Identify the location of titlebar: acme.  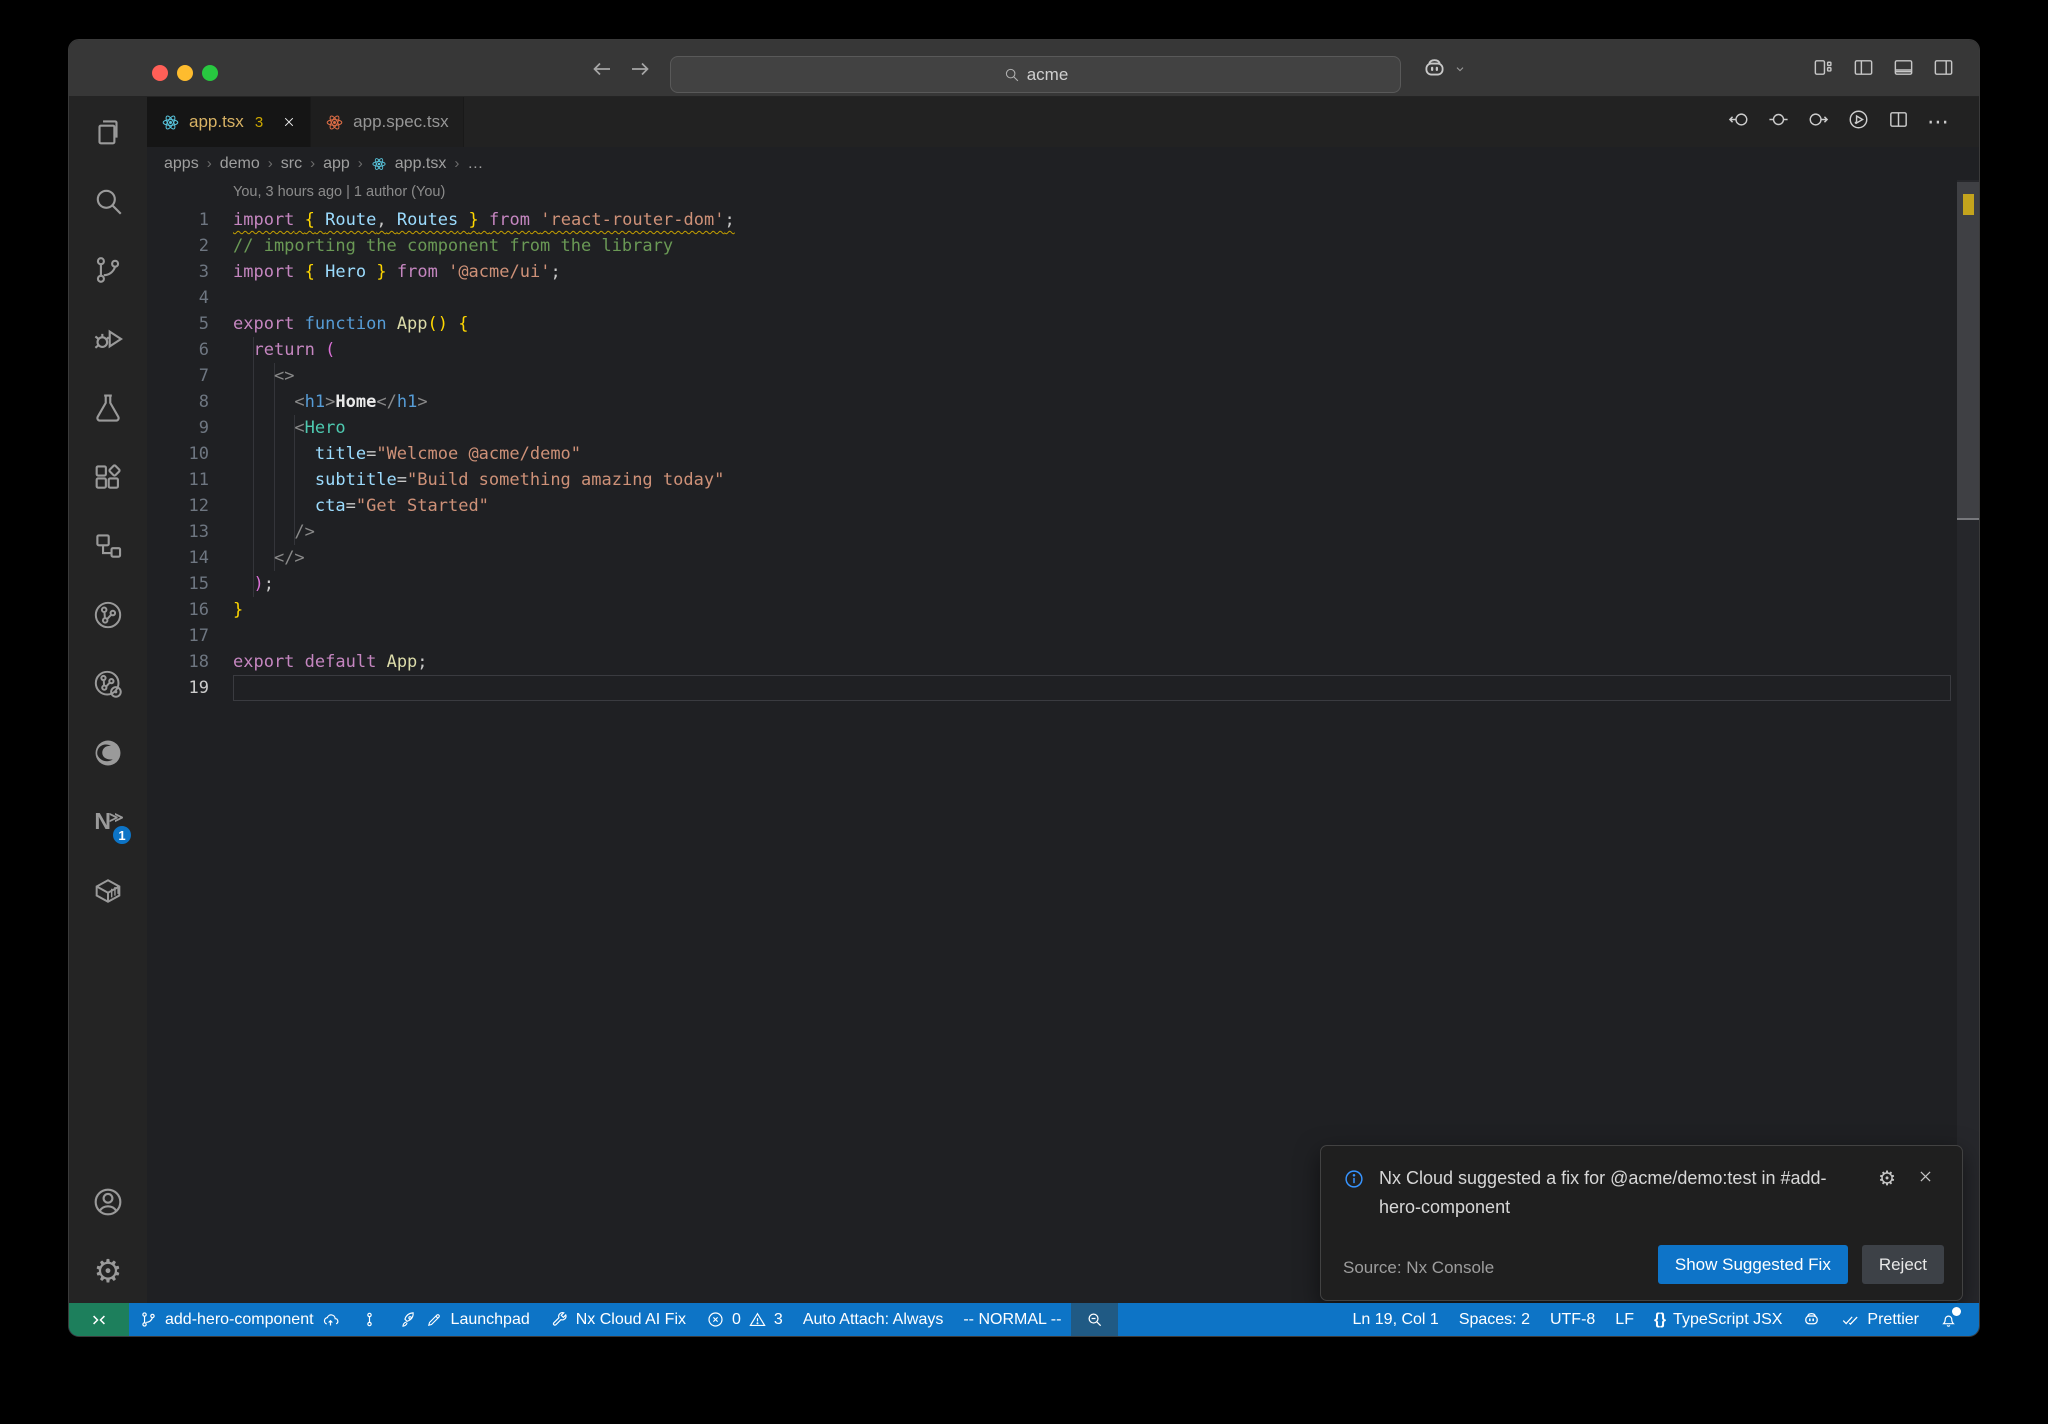
(1024, 68).